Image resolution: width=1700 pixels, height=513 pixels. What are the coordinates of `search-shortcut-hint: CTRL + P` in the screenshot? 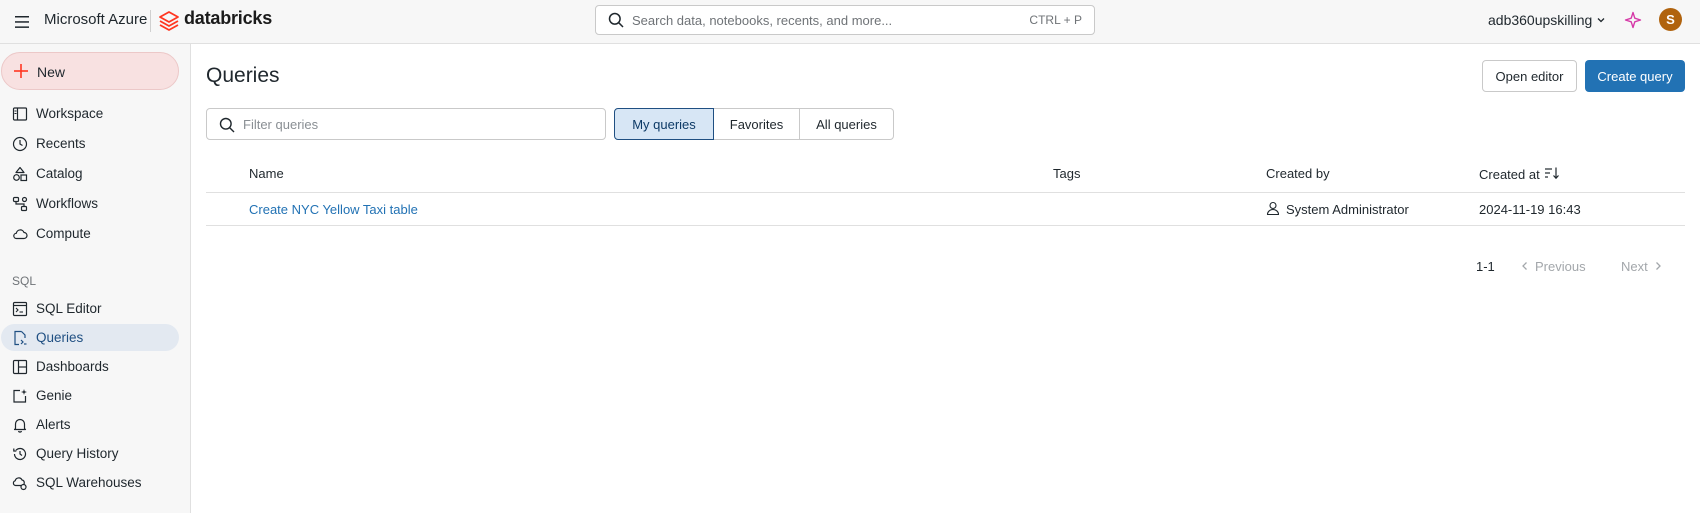 It's located at (1055, 20).